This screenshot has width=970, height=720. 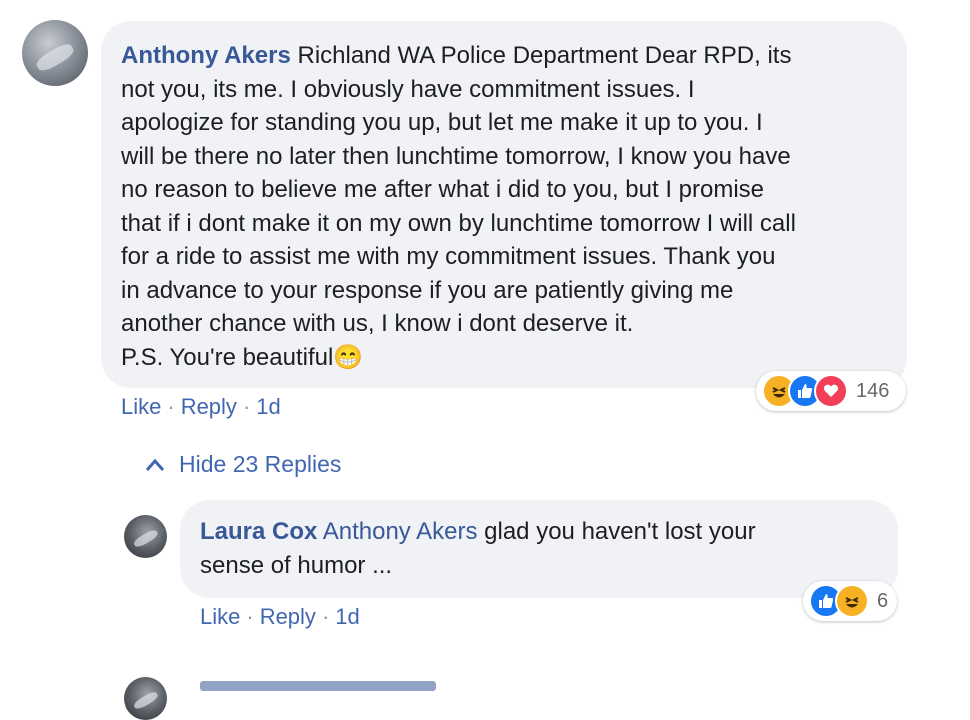 I want to click on hide-replies-toggle: Hide 23 Replies, so click(x=243, y=464).